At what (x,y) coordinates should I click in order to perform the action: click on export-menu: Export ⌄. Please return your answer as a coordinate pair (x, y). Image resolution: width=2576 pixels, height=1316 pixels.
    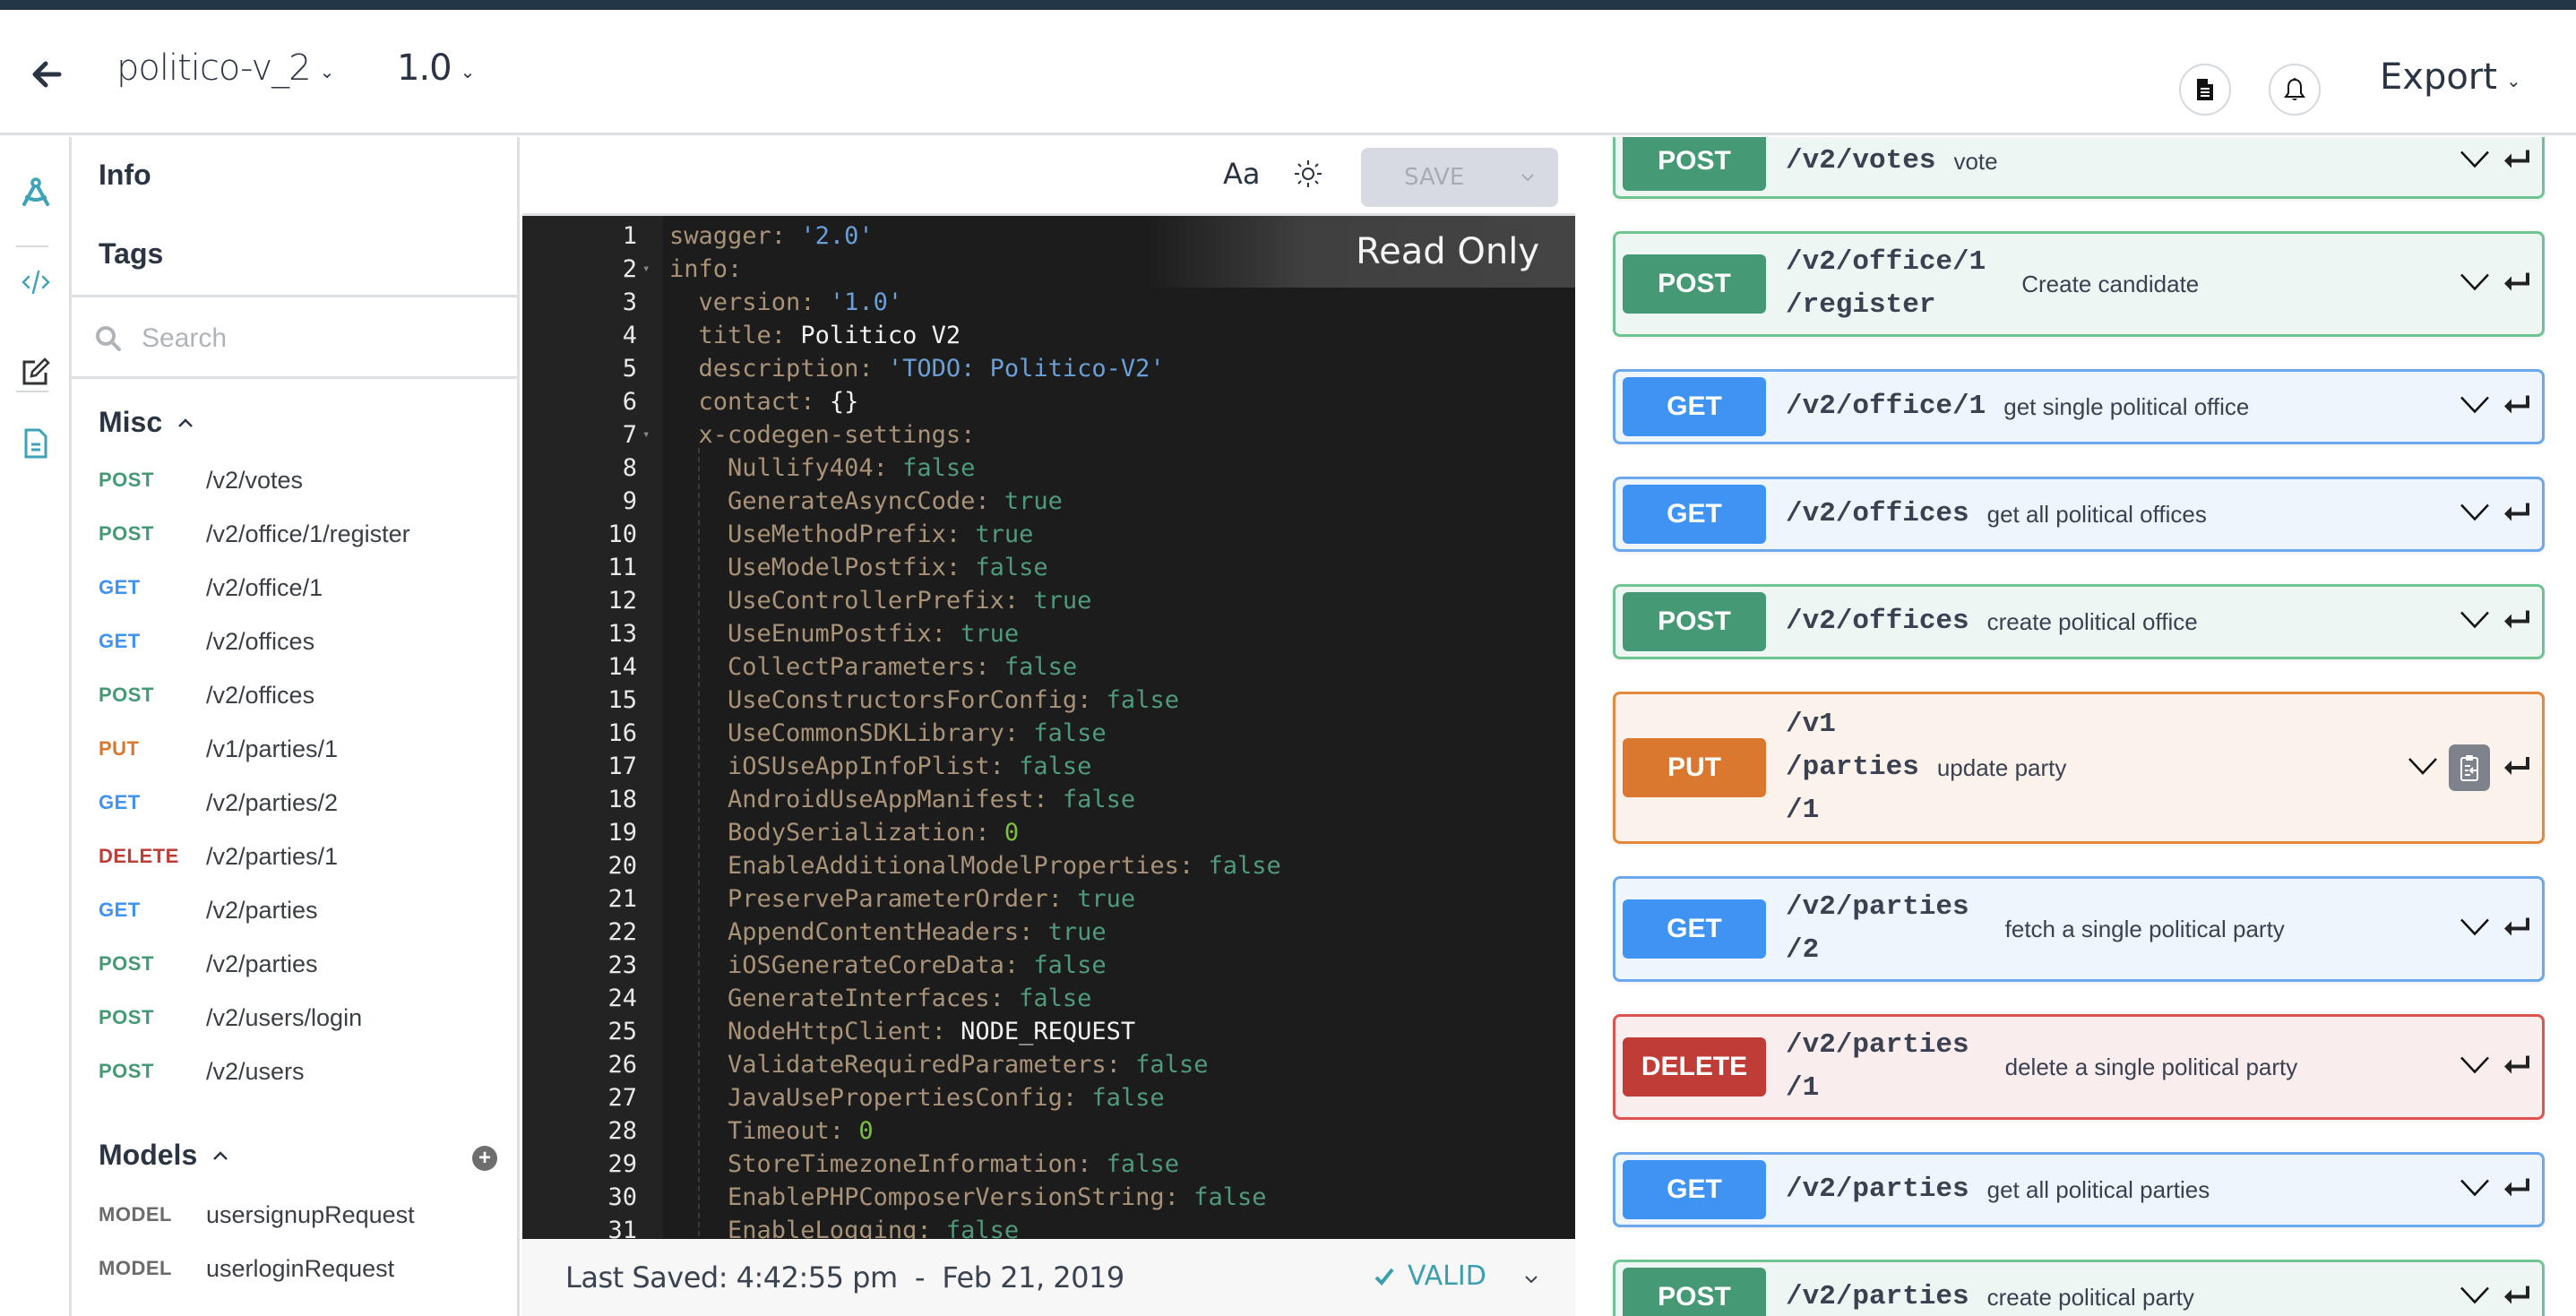
    Looking at the image, I should click on (2450, 77).